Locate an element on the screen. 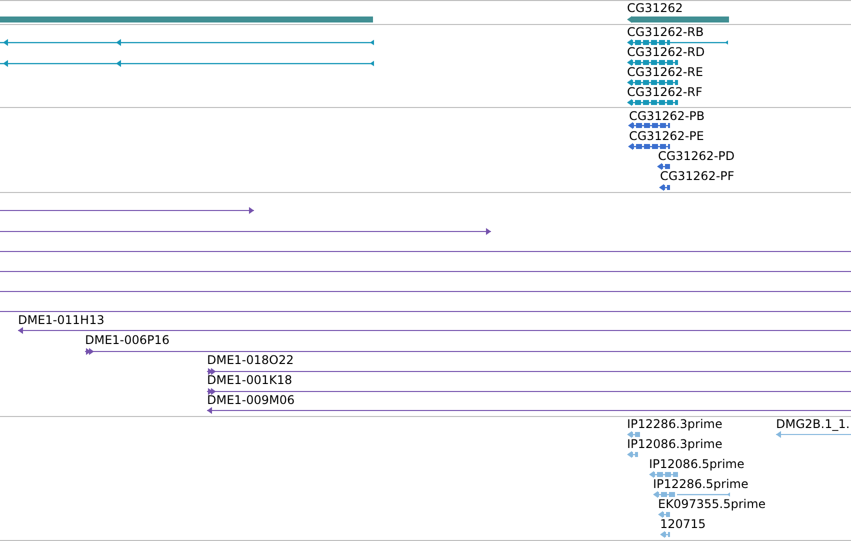 This screenshot has height=541, width=851. feature-label: 120715 is located at coordinates (683, 524).